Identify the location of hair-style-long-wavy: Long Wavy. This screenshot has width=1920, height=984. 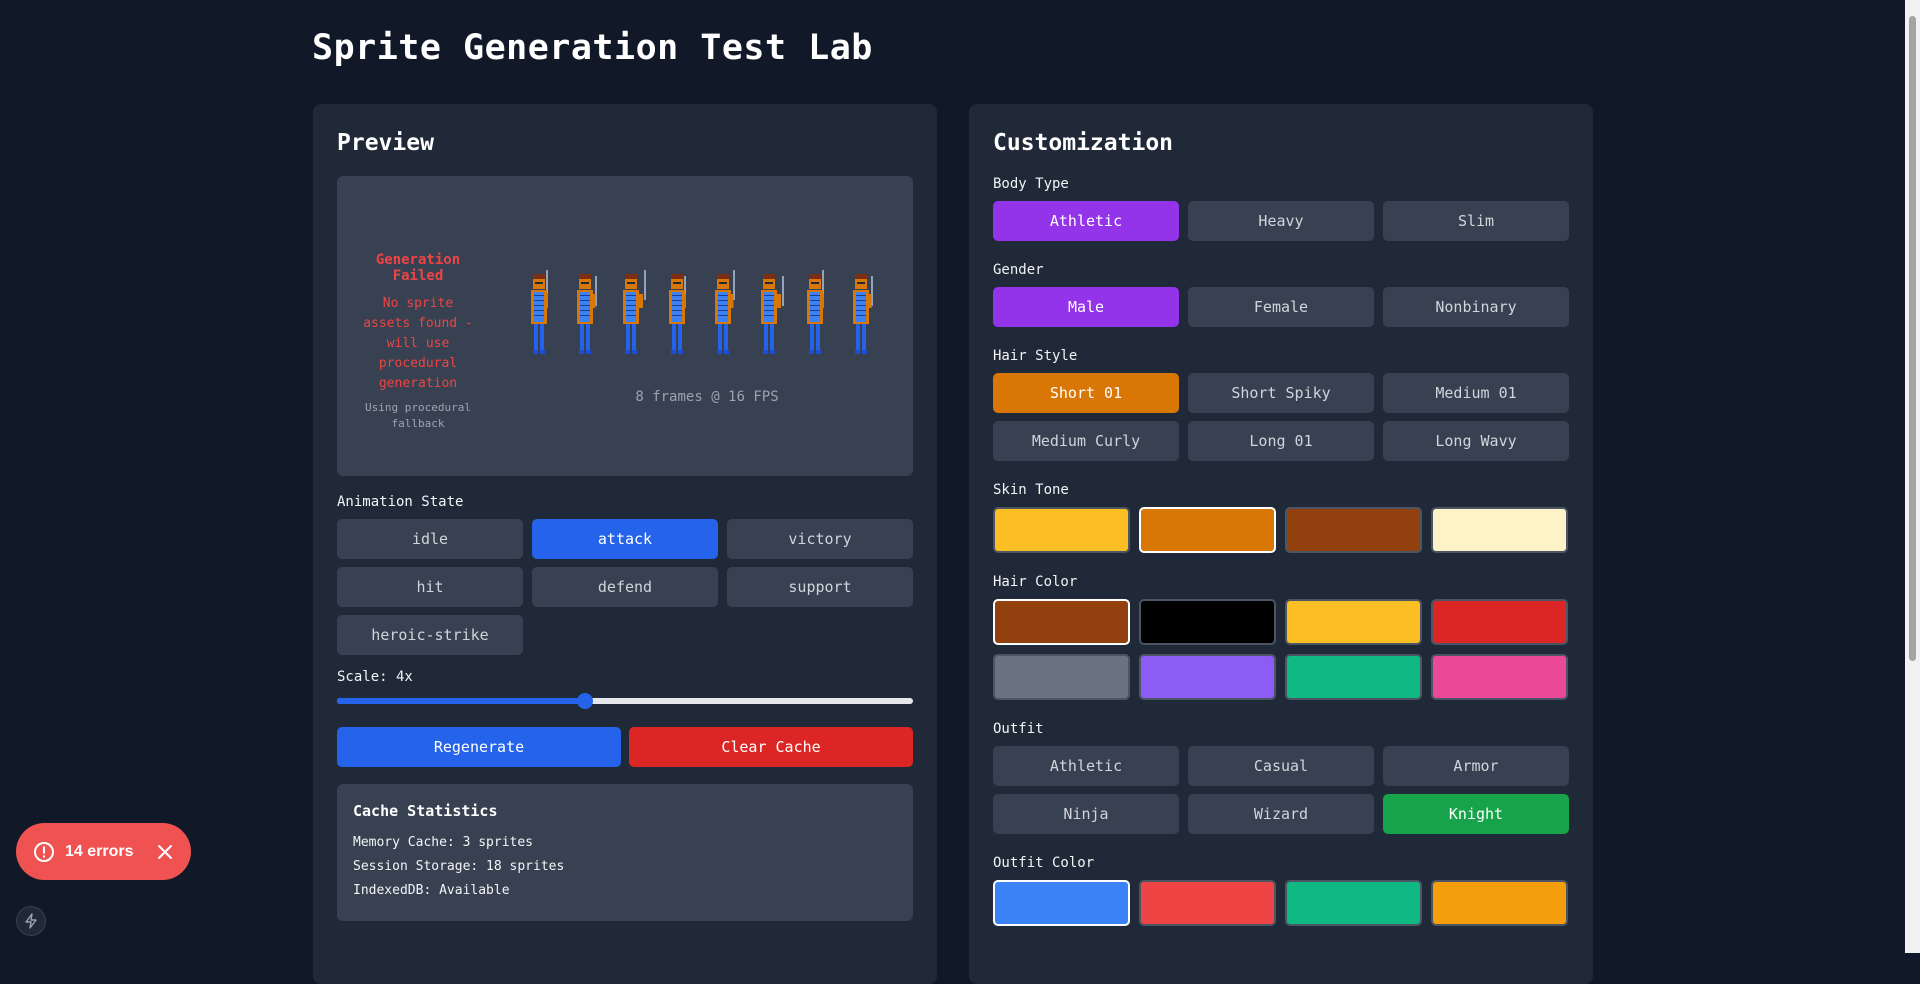
(1476, 441).